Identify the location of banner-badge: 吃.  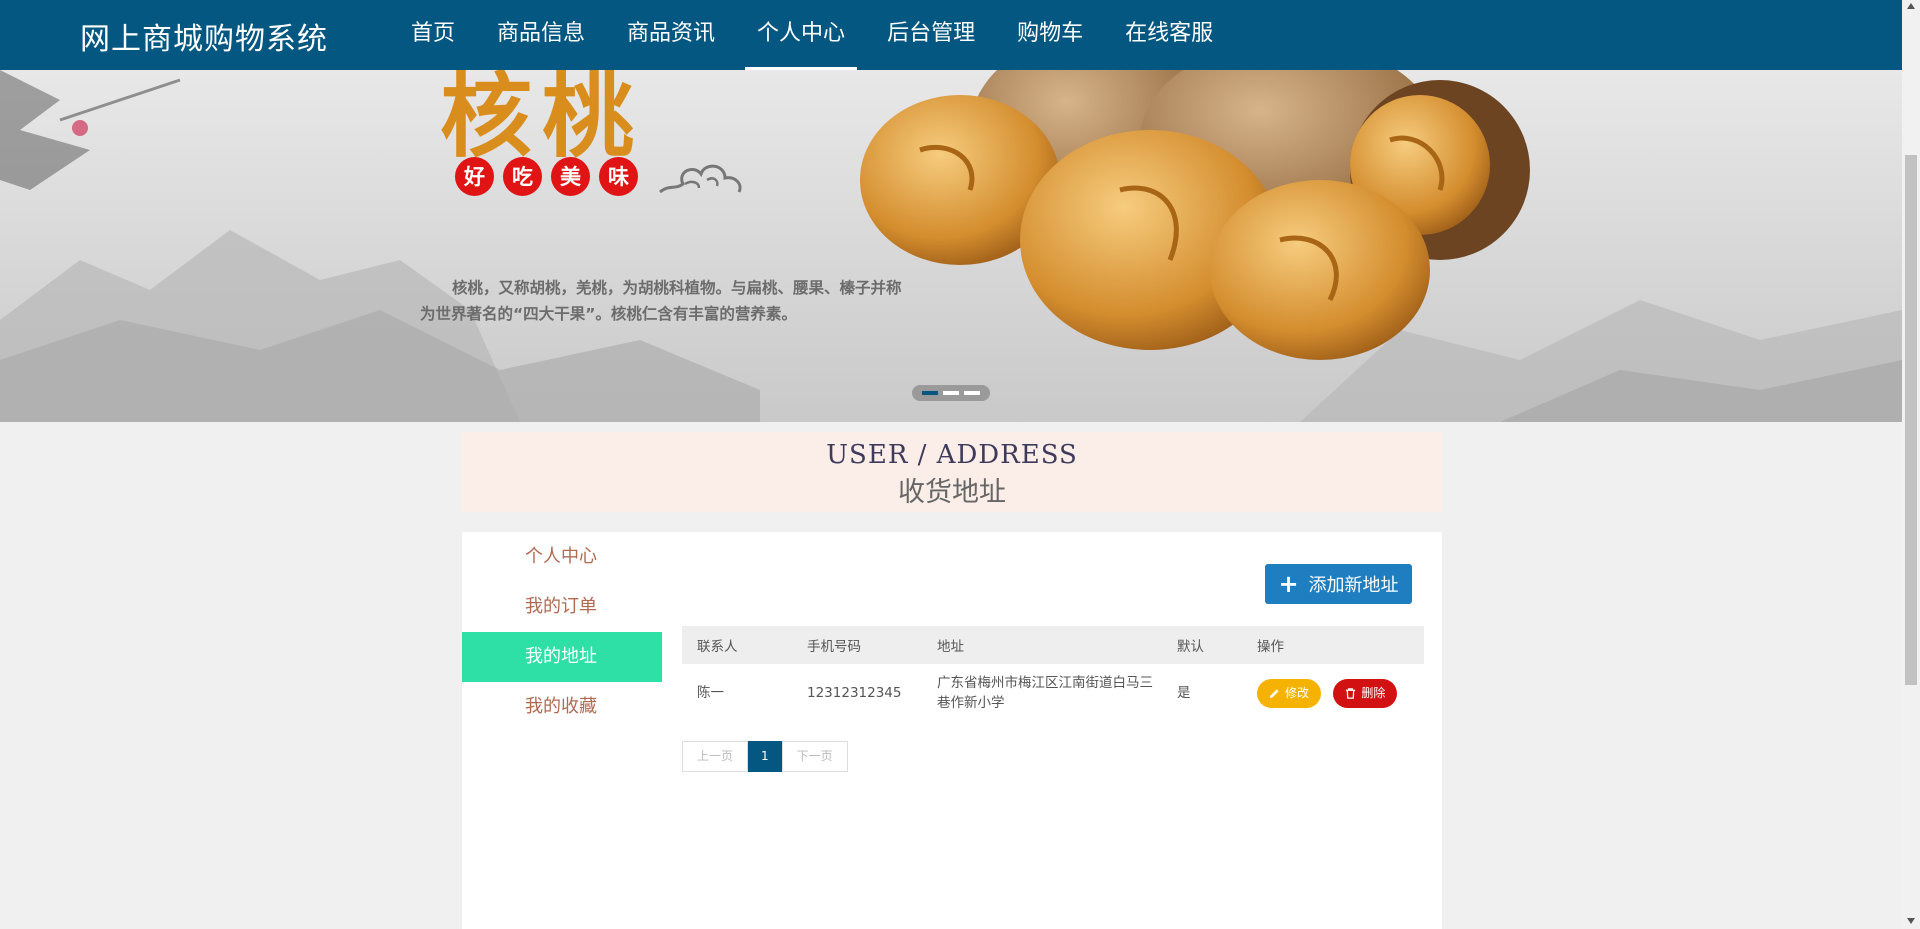
(522, 176).